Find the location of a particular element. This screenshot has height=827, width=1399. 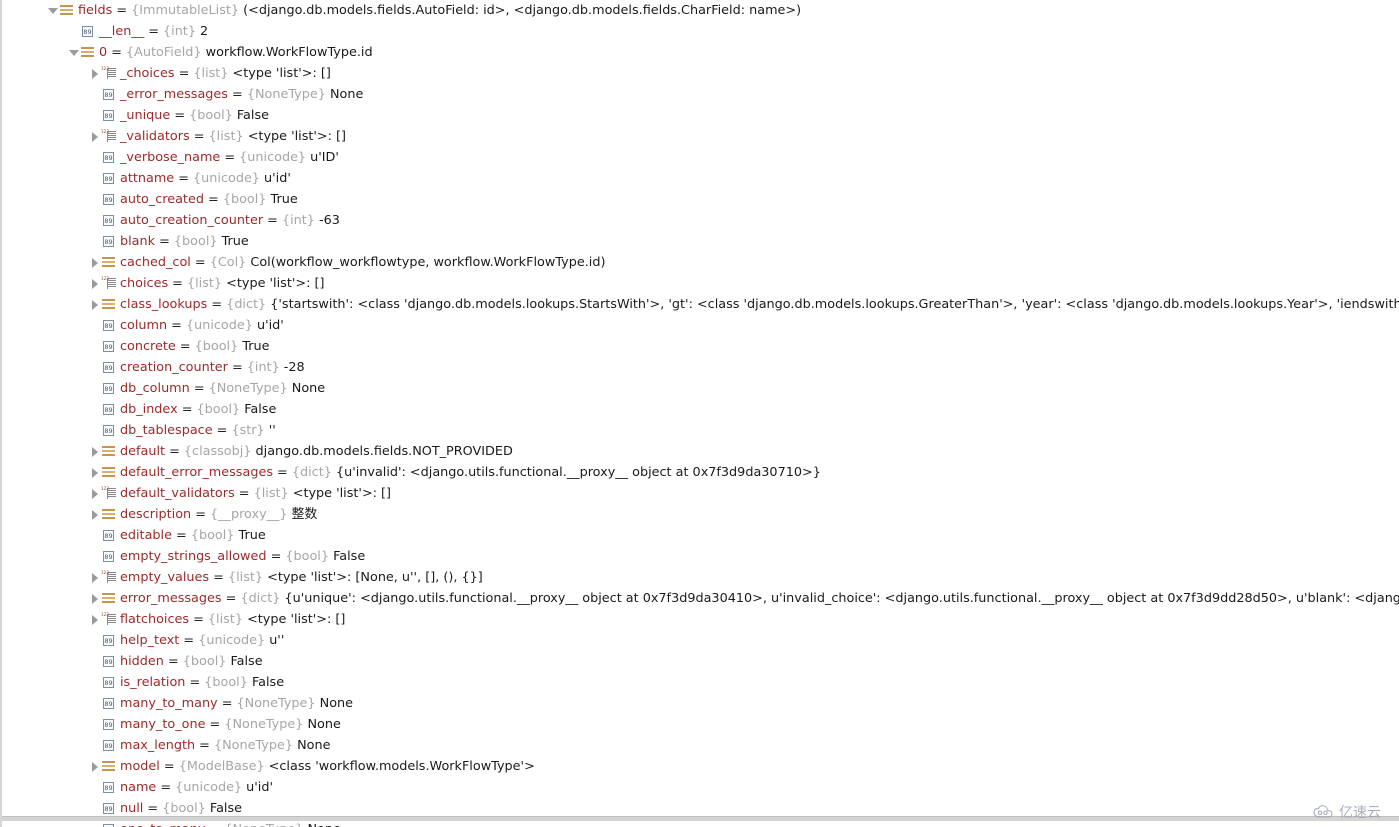

tree-row: db_column = {NoneType} None is located at coordinates (700, 388).